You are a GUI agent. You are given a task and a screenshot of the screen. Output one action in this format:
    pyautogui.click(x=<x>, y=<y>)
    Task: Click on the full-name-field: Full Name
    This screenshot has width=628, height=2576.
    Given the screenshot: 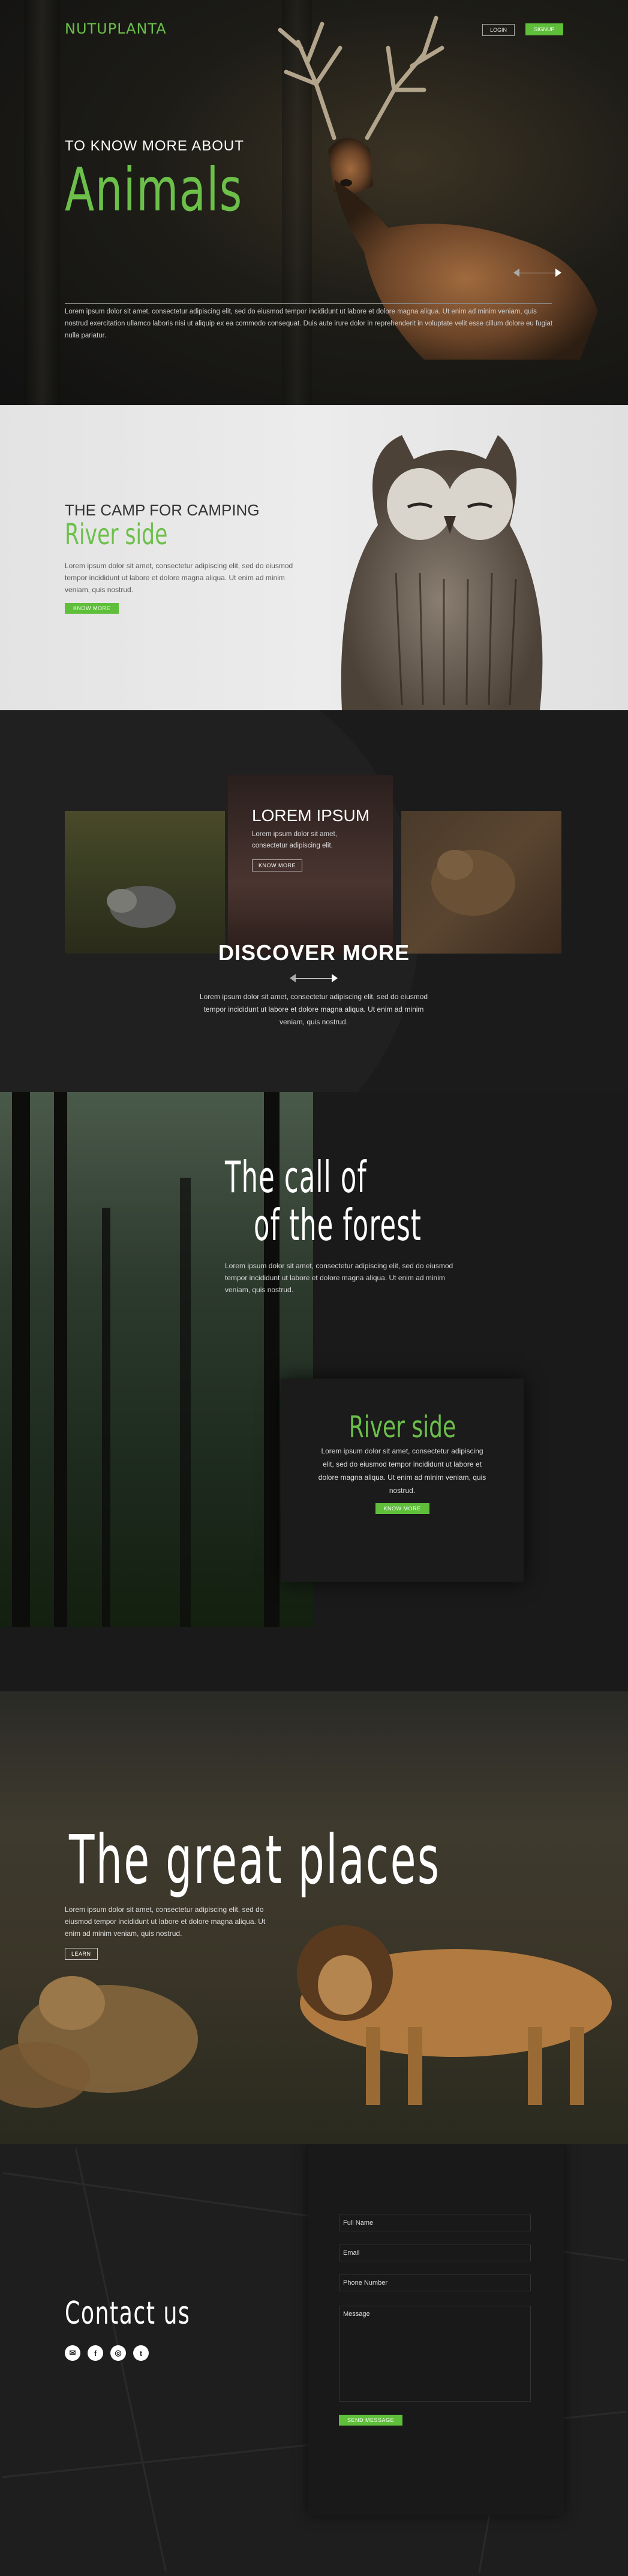 What is the action you would take?
    pyautogui.click(x=435, y=2223)
    